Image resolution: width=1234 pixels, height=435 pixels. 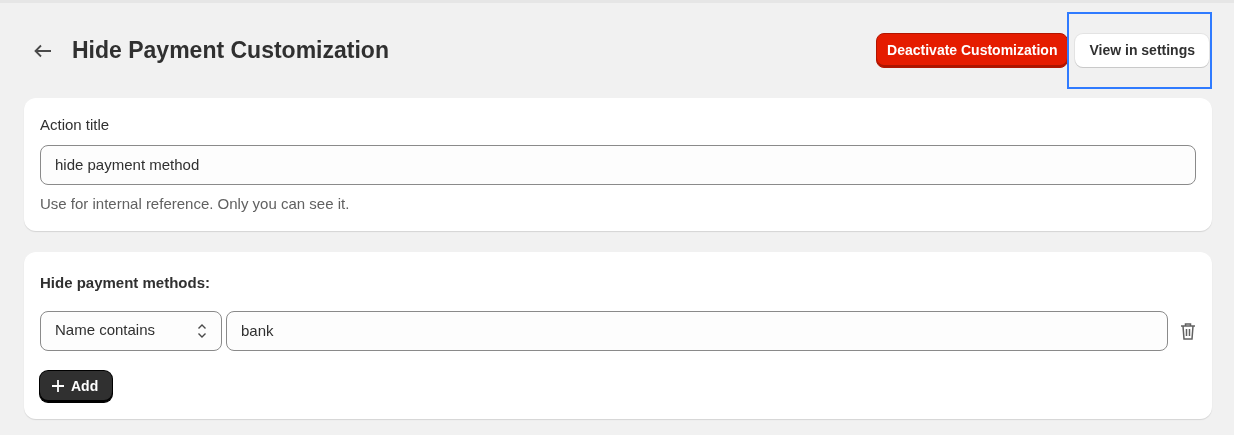 What do you see at coordinates (1142, 50) in the screenshot?
I see `settings-button: View in settings` at bounding box center [1142, 50].